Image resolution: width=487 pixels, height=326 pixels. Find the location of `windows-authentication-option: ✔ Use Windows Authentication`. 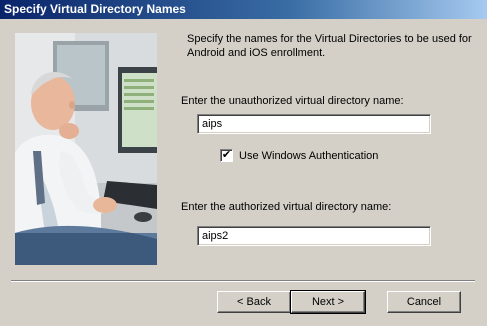

windows-authentication-option: ✔ Use Windows Authentication is located at coordinates (299, 155).